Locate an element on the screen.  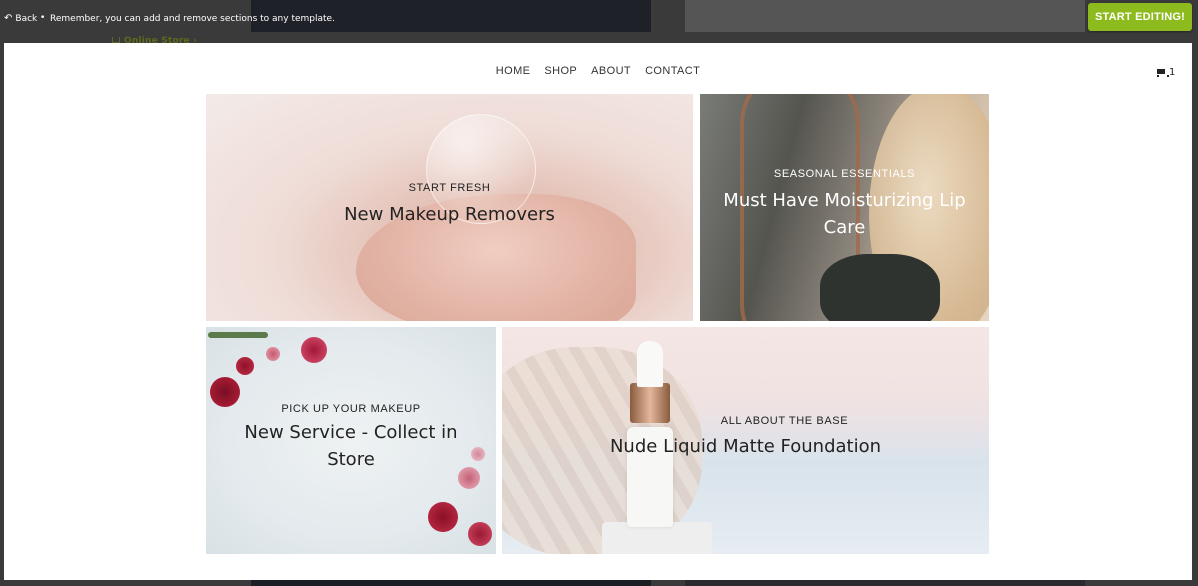
back-label: Back is located at coordinates (26, 18).